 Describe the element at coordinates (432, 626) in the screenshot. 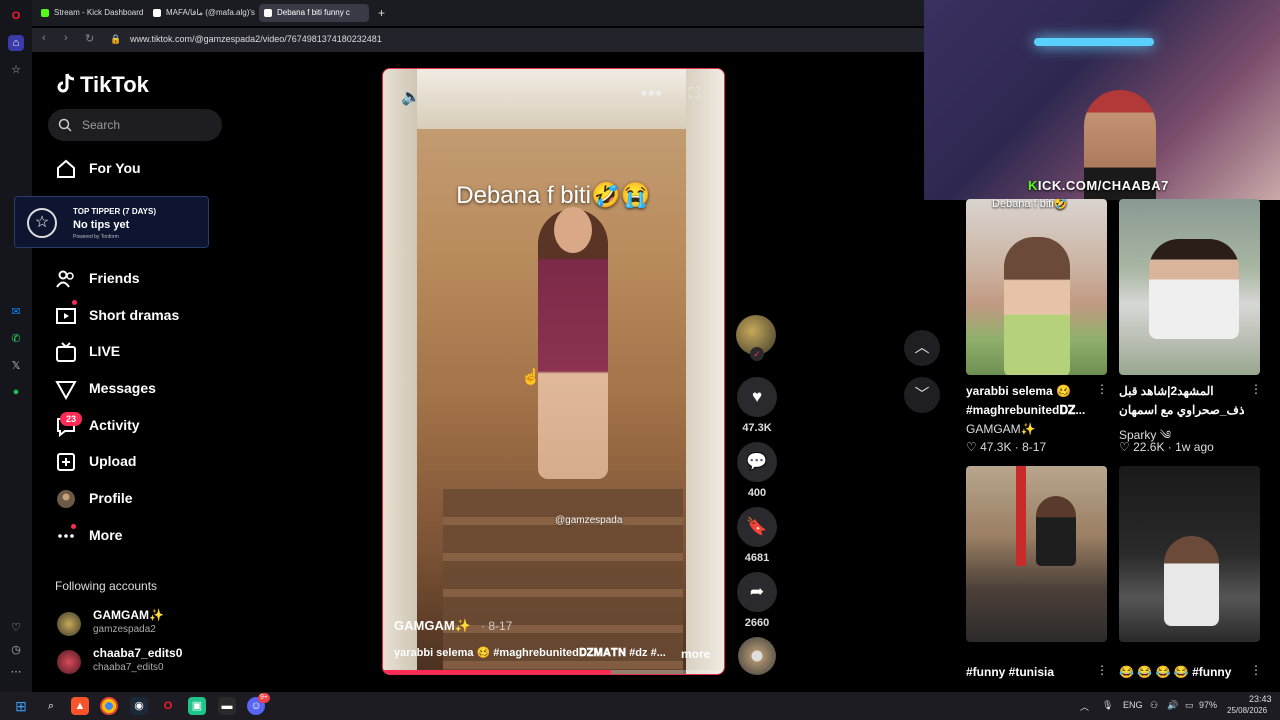

I see `video-author: GAMGAM✨` at that location.